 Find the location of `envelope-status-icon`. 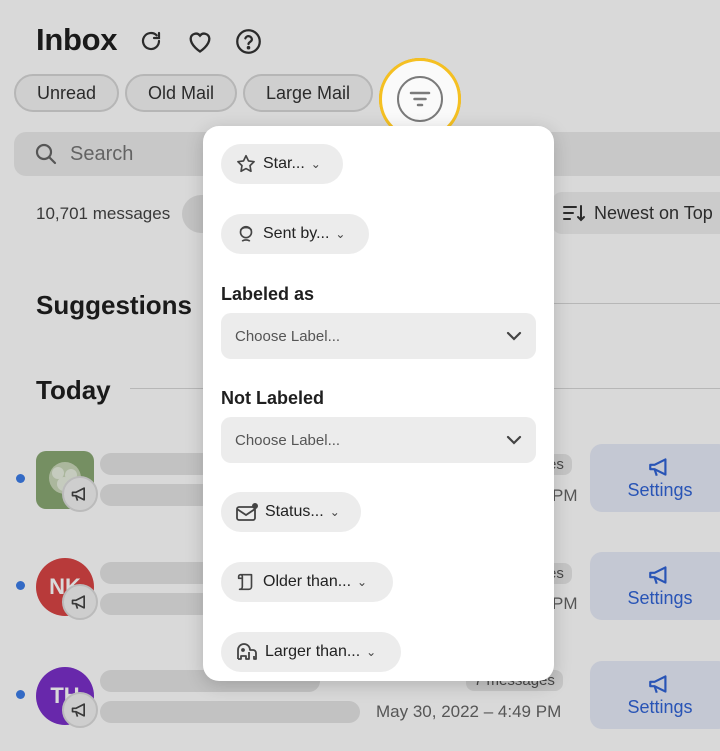

envelope-status-icon is located at coordinates (247, 512).